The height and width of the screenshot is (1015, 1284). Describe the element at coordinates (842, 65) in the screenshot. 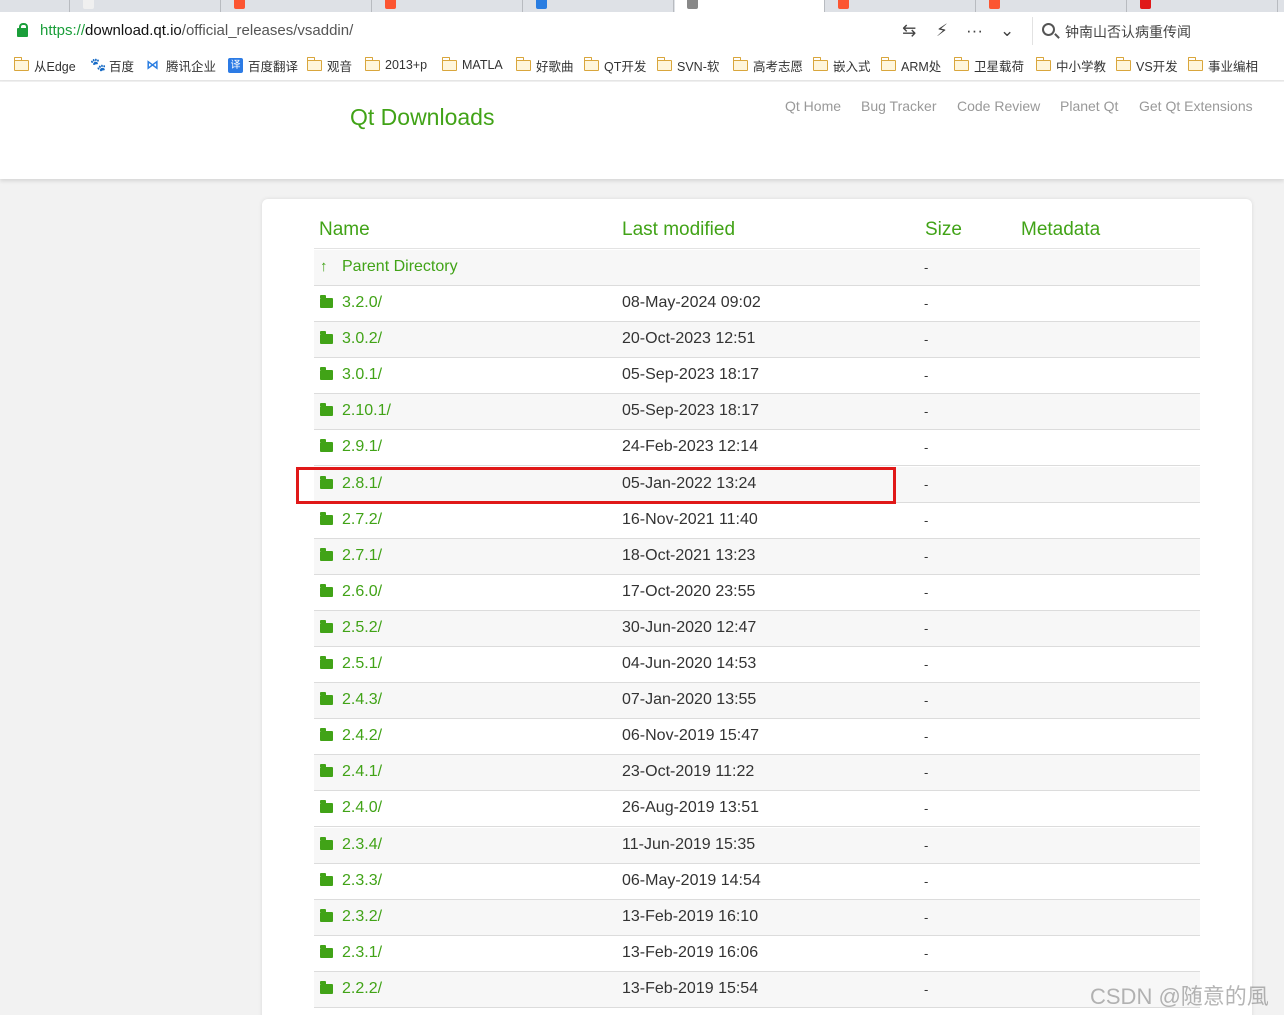

I see `bookmark-item: 嵌入式` at that location.